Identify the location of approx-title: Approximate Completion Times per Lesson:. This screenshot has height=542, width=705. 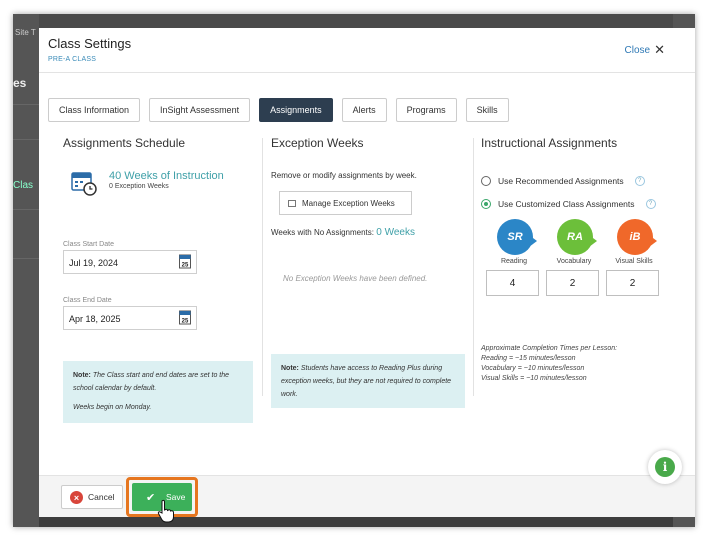
(549, 348).